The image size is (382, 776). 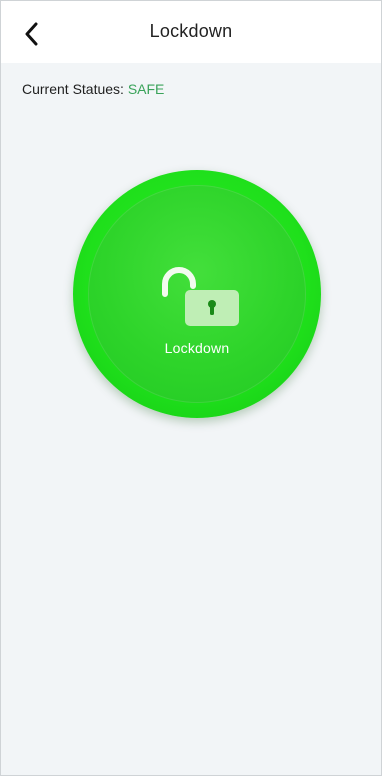 I want to click on current-status: Current Statues: SAFE, so click(x=93, y=89).